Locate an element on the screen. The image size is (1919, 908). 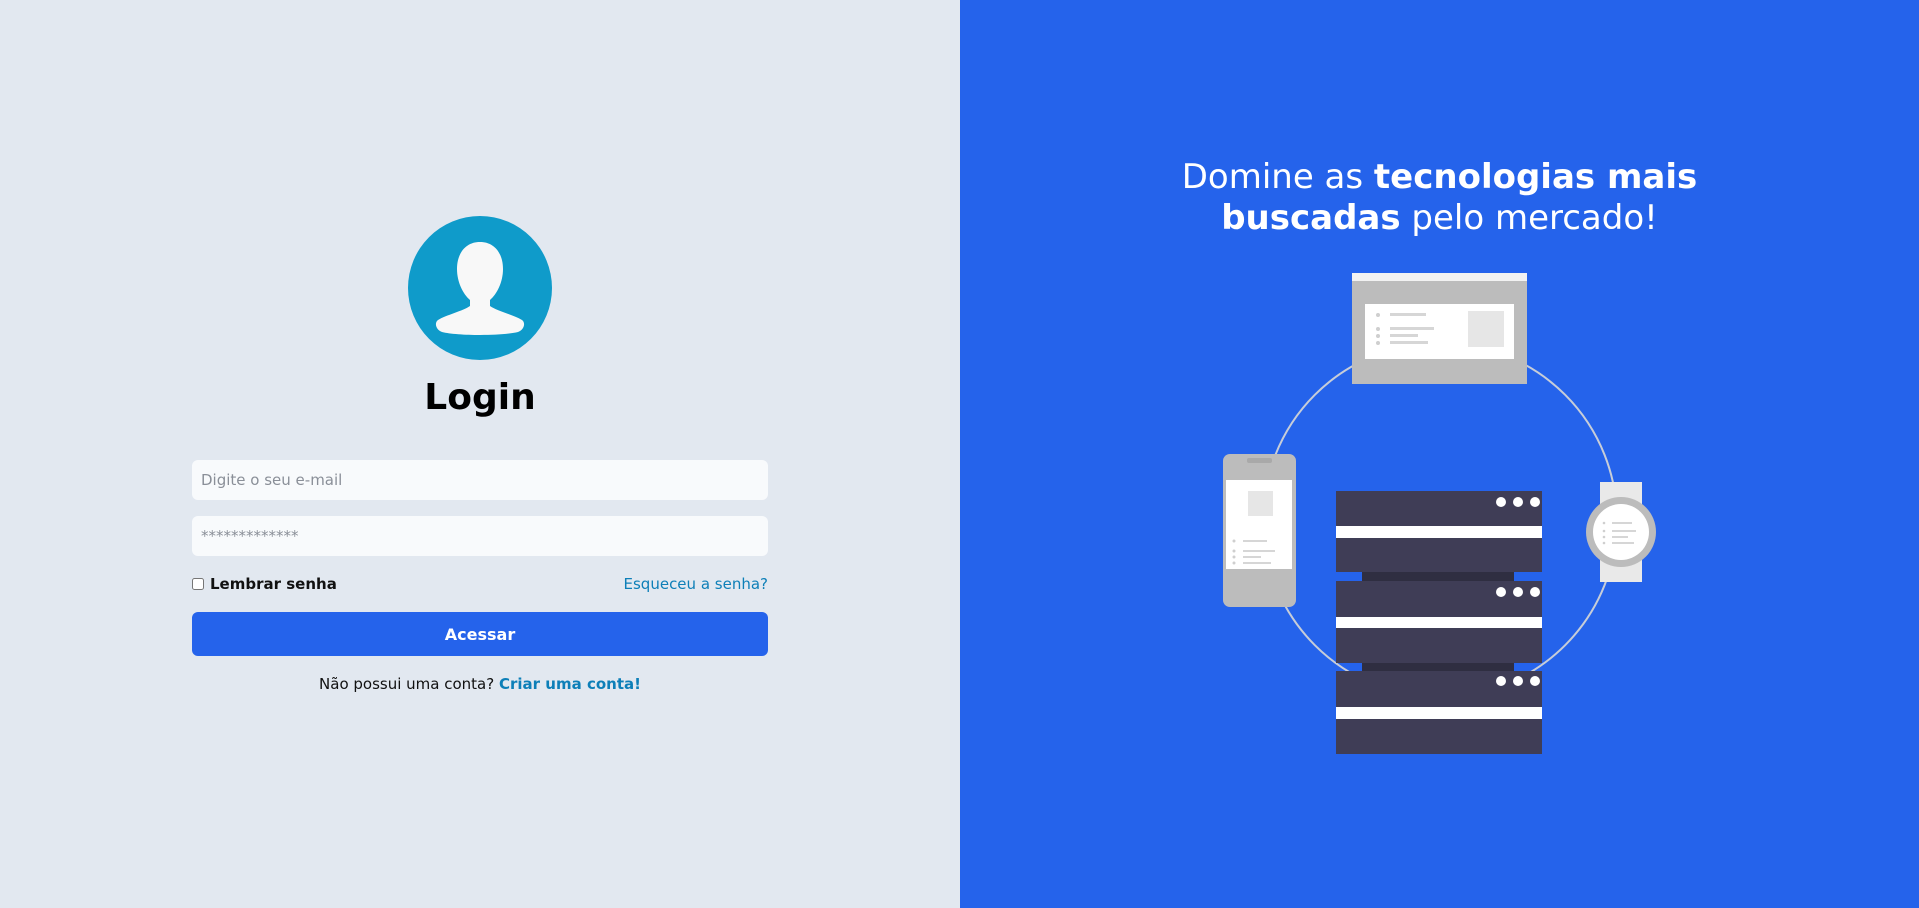
browser-window-icon is located at coordinates (1439, 328).